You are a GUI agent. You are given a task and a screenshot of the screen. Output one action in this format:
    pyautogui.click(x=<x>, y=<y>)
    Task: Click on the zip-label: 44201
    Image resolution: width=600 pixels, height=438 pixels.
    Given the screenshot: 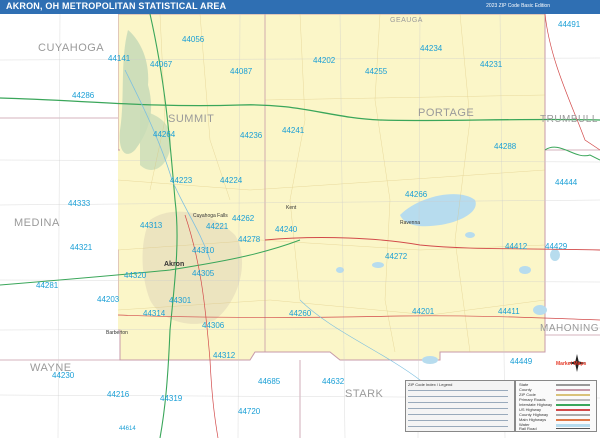 What is the action you would take?
    pyautogui.click(x=423, y=311)
    